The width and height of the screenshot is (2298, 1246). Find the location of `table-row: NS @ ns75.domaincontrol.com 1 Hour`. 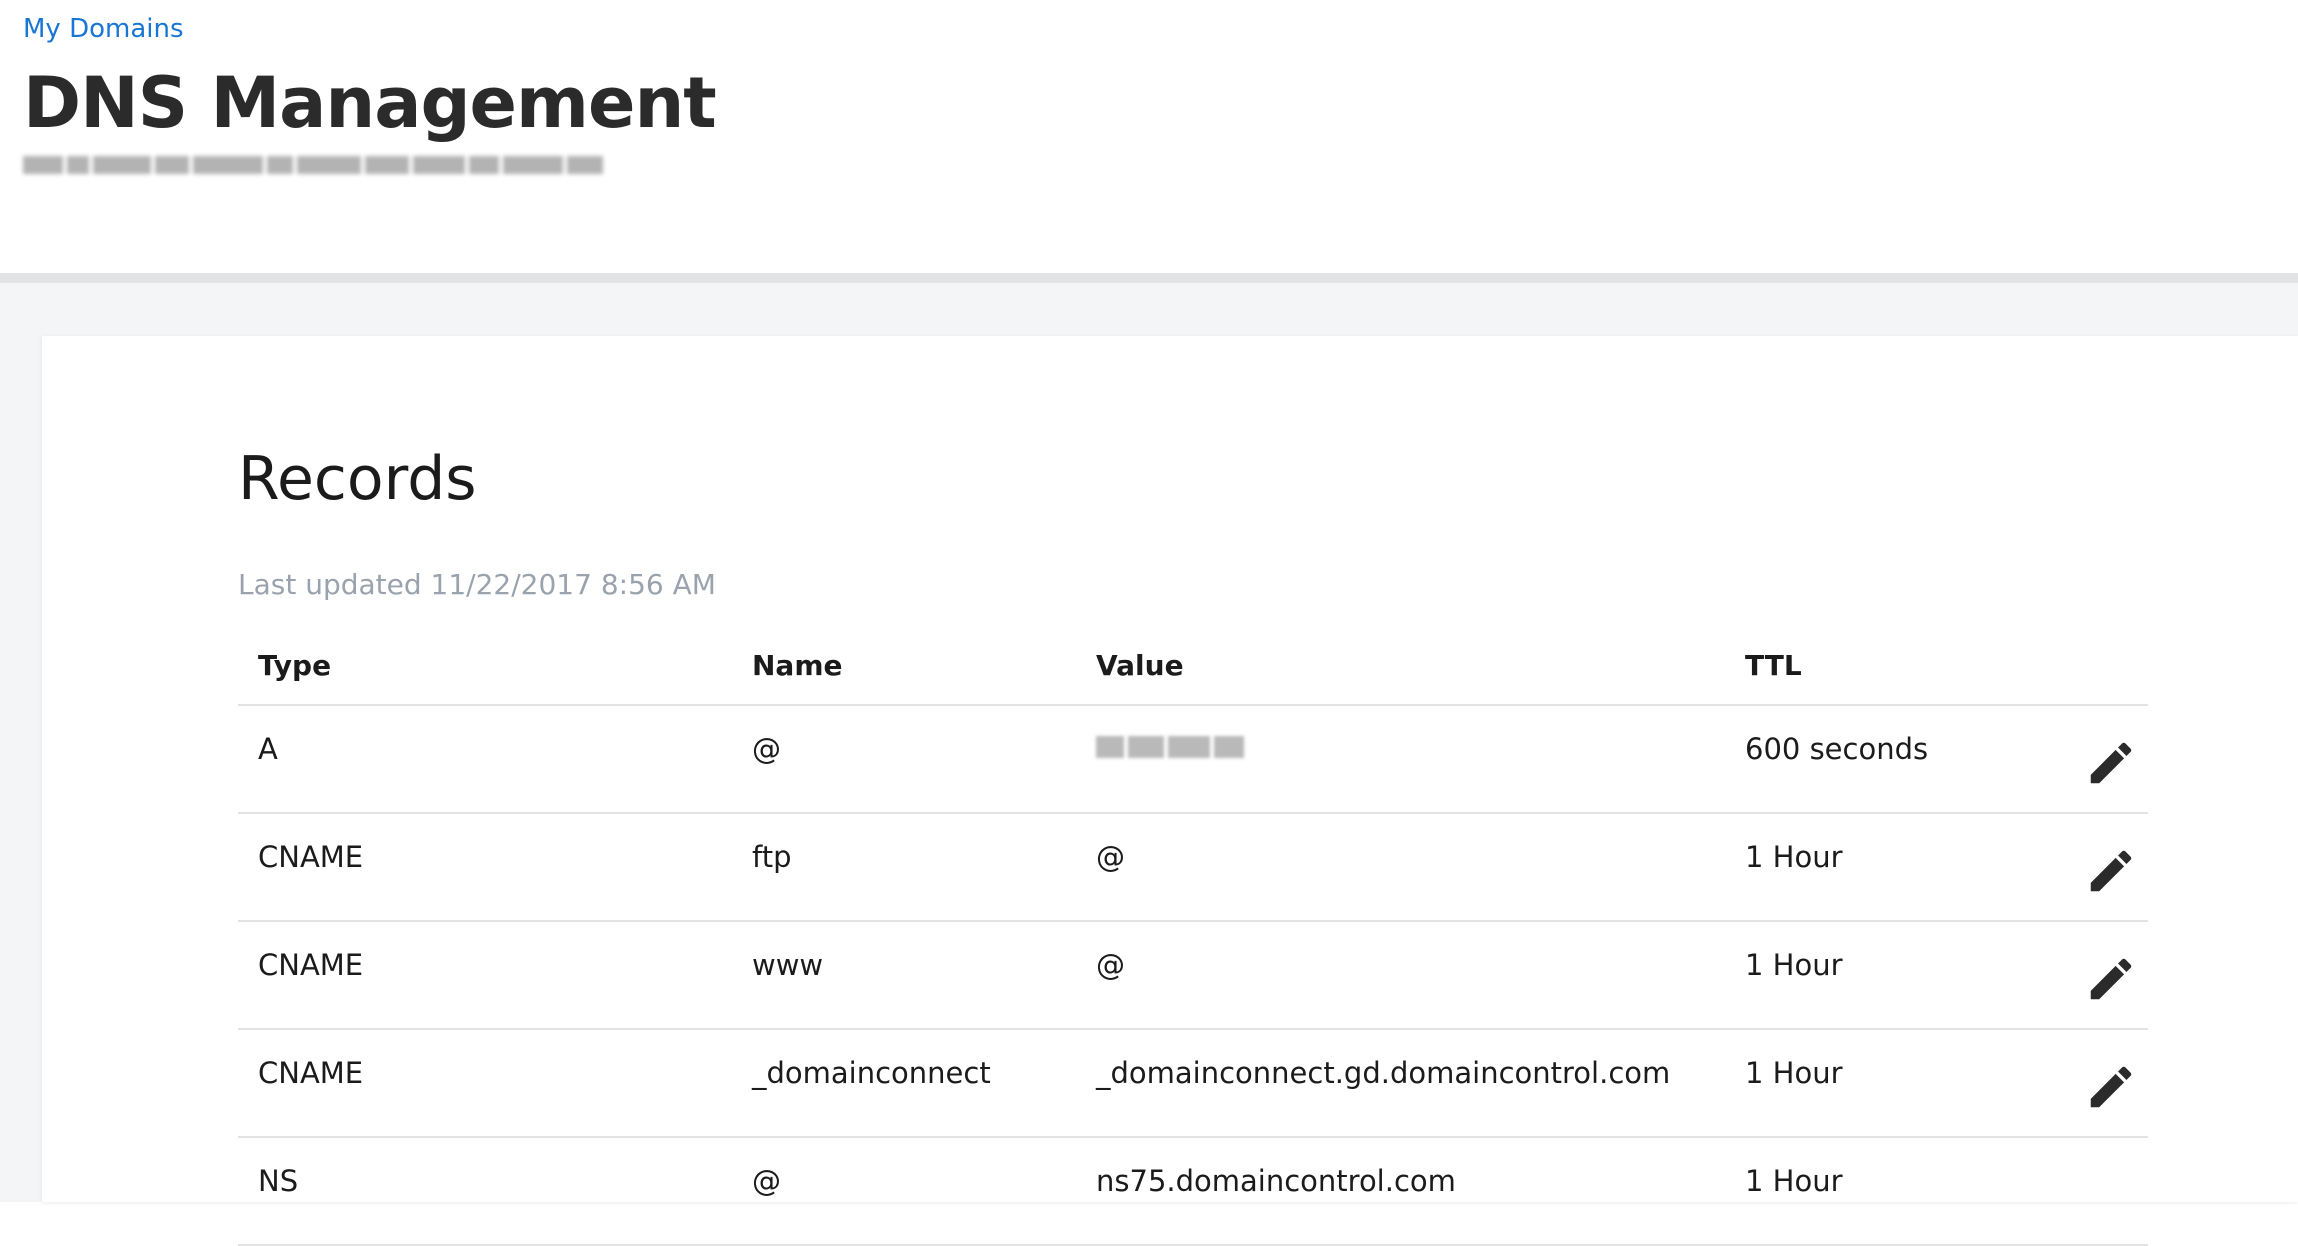

table-row: NS @ ns75.domaincontrol.com 1 Hour is located at coordinates (1193, 1191).